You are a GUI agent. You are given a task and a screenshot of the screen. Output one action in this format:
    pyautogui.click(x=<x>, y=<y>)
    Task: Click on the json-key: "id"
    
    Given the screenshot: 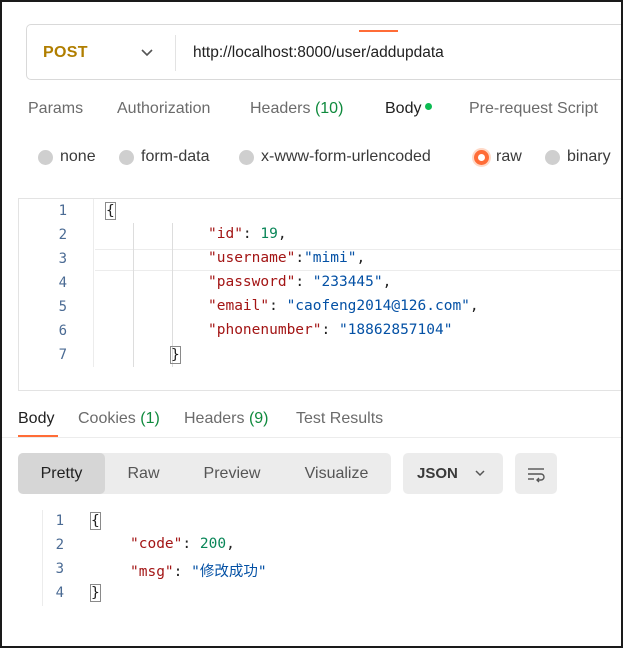 What is the action you would take?
    pyautogui.click(x=225, y=234)
    